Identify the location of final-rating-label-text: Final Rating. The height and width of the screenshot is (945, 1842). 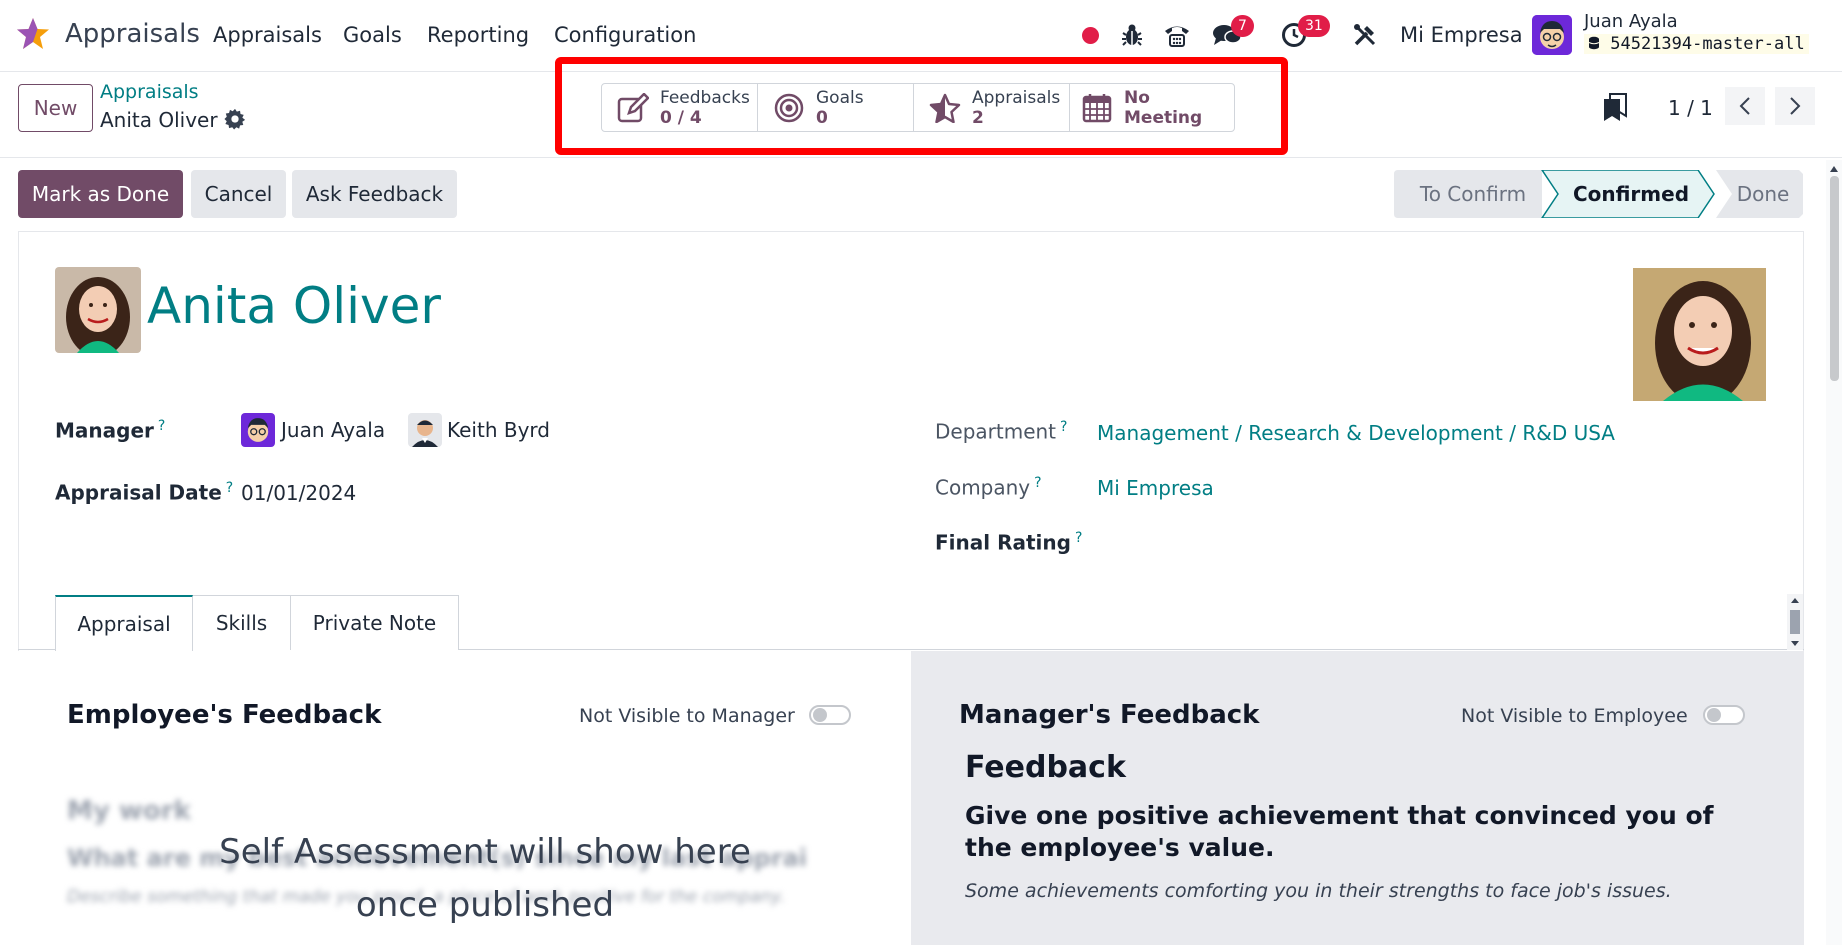
(1003, 542).